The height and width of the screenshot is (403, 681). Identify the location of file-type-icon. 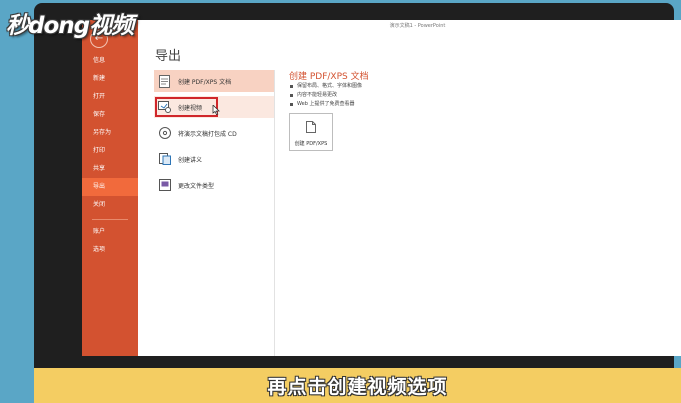
(164, 185).